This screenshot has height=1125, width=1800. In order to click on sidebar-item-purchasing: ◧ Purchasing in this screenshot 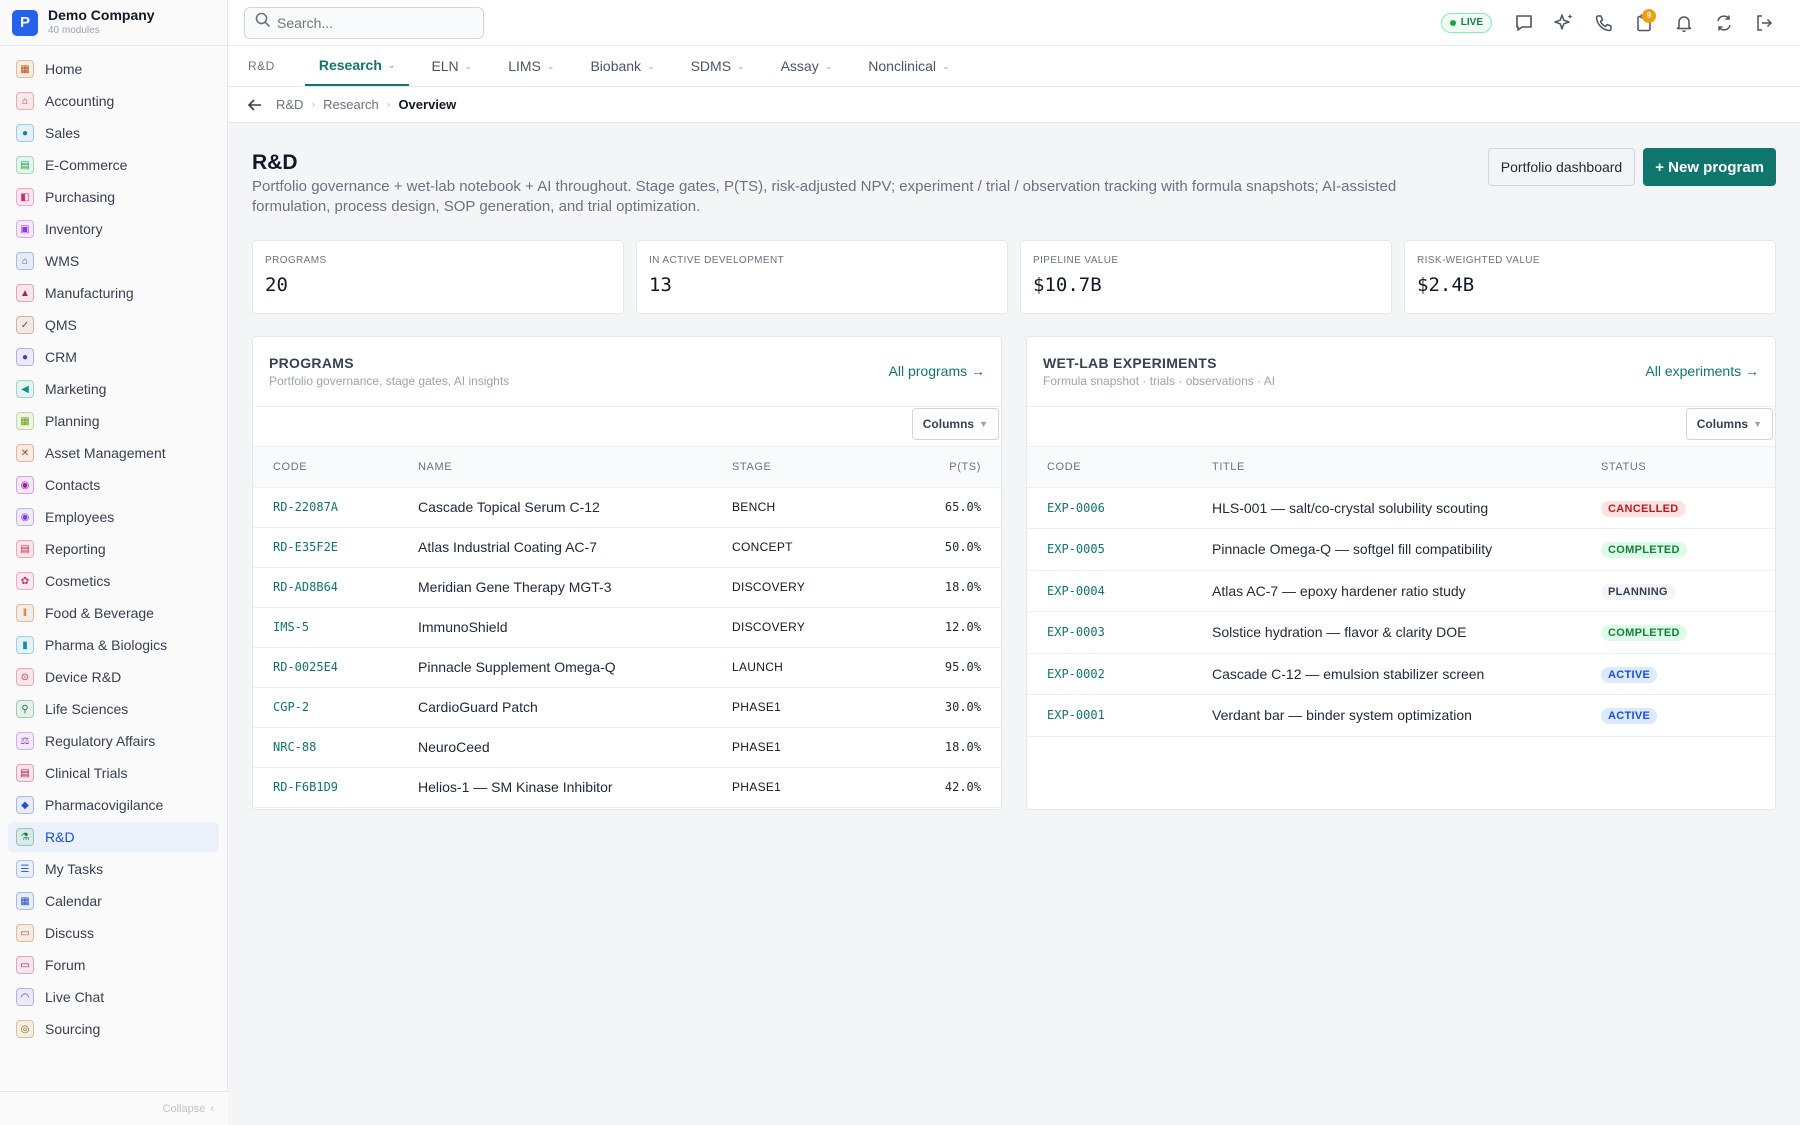, I will do `click(113, 197)`.